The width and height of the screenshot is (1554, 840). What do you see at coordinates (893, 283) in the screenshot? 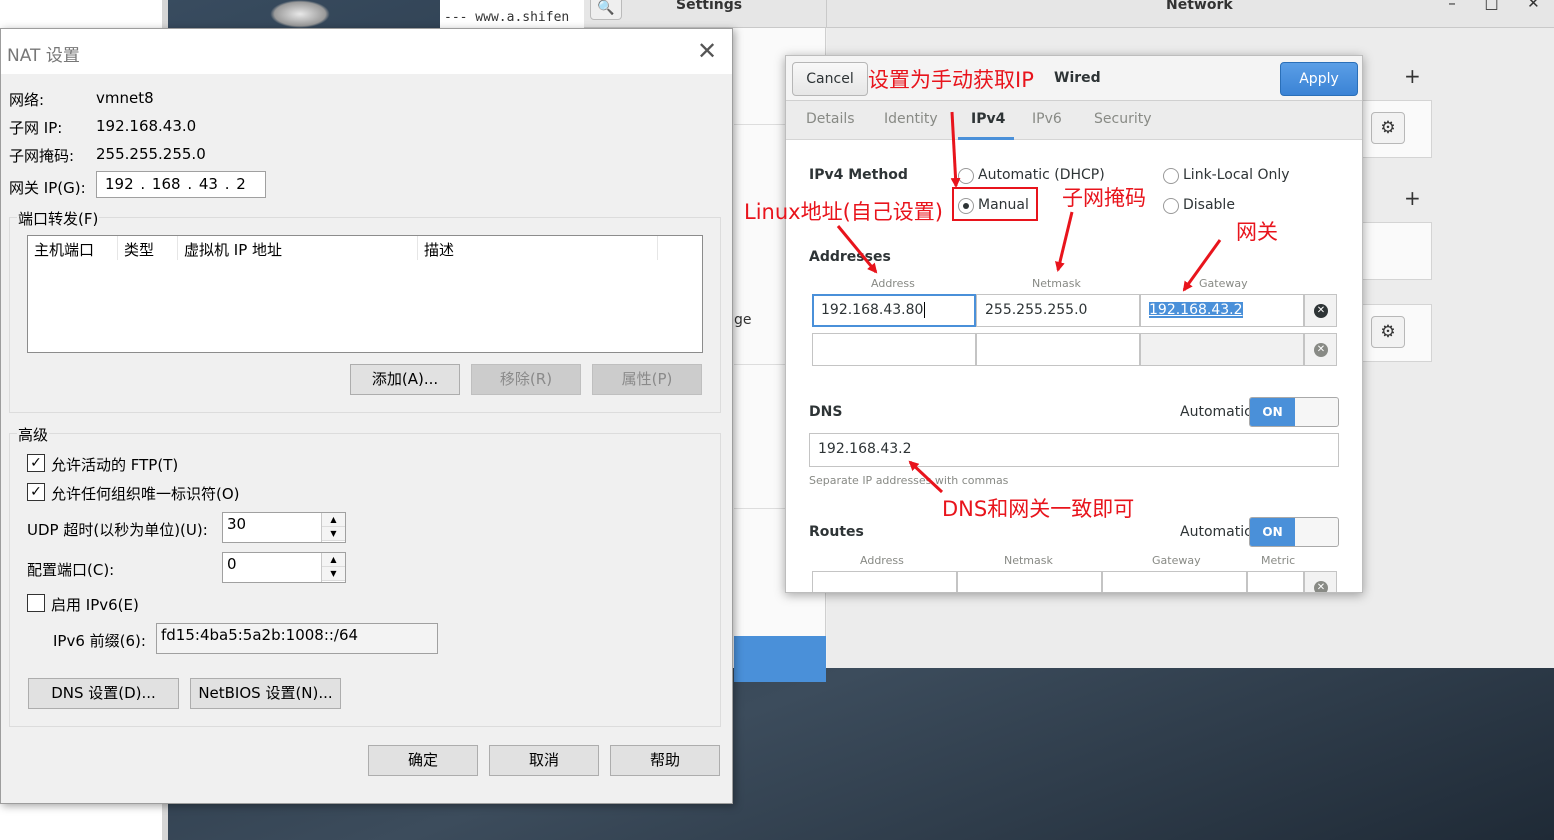
I see `address-column-caption: Address` at bounding box center [893, 283].